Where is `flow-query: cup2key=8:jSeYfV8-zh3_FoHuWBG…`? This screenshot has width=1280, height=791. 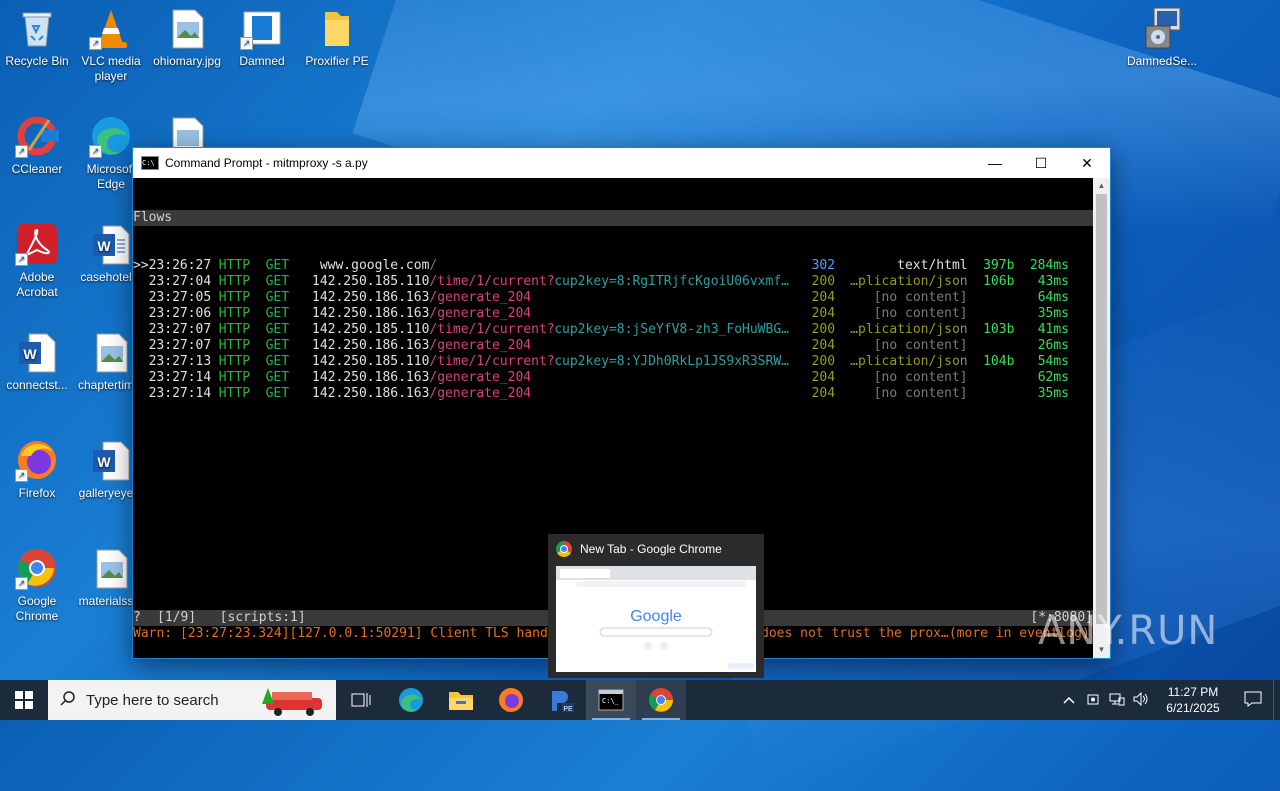
flow-query: cup2key=8:jSeYfV8-zh3_FoHuWBG… is located at coordinates (671, 329).